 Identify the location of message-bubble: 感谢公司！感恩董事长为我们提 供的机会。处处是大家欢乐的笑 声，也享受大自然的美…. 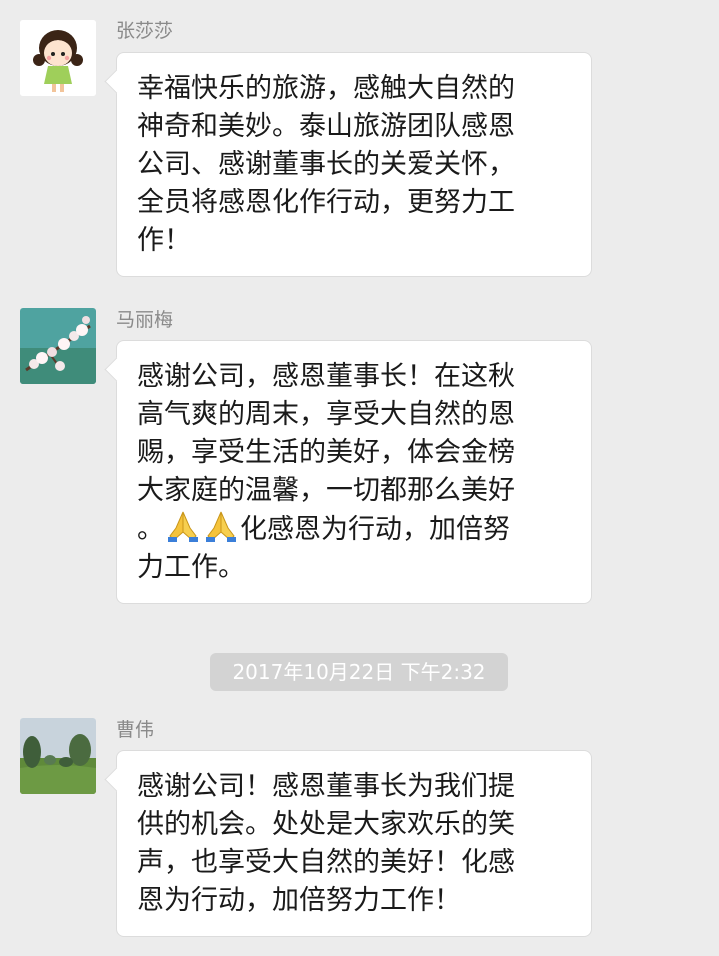
(354, 843).